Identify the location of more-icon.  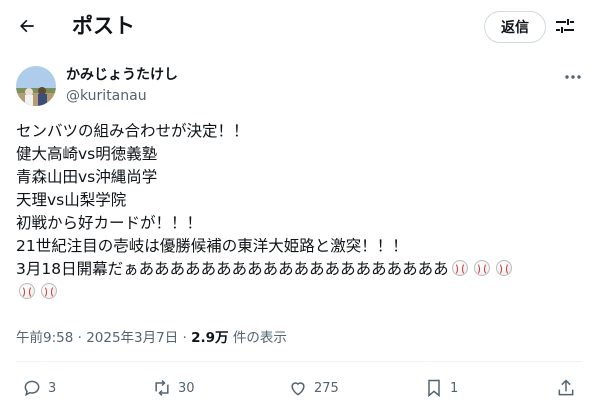
(573, 77).